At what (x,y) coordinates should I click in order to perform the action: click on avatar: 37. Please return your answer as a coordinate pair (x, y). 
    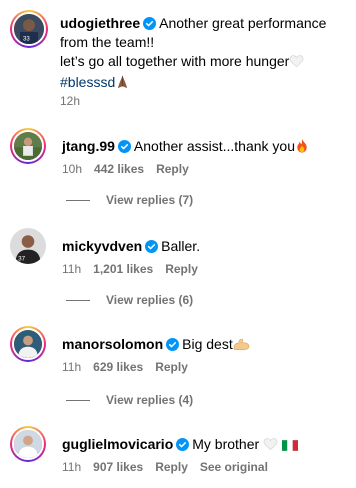
    Looking at the image, I should click on (28, 246).